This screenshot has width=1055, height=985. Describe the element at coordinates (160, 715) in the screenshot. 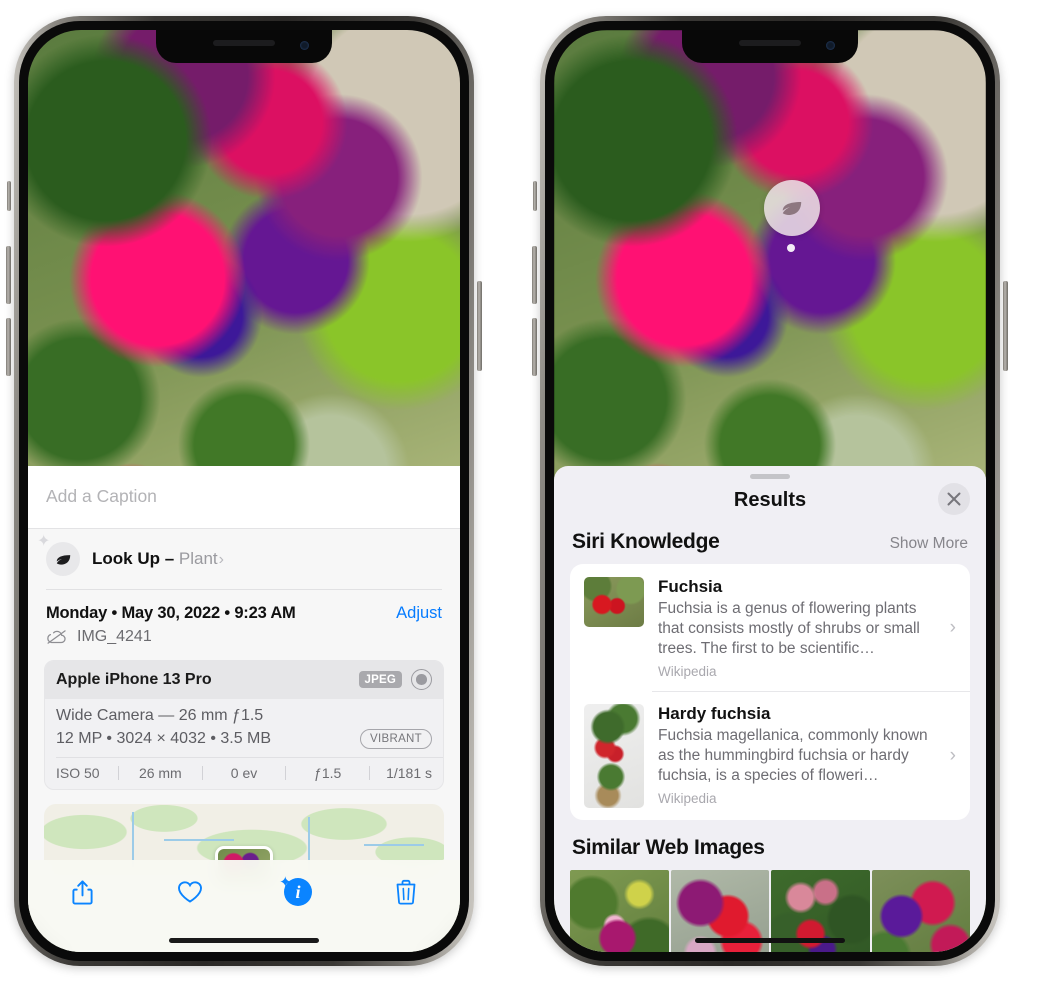

I see `lens-line: Wide Camera — 26 mm ƒ1.5` at that location.